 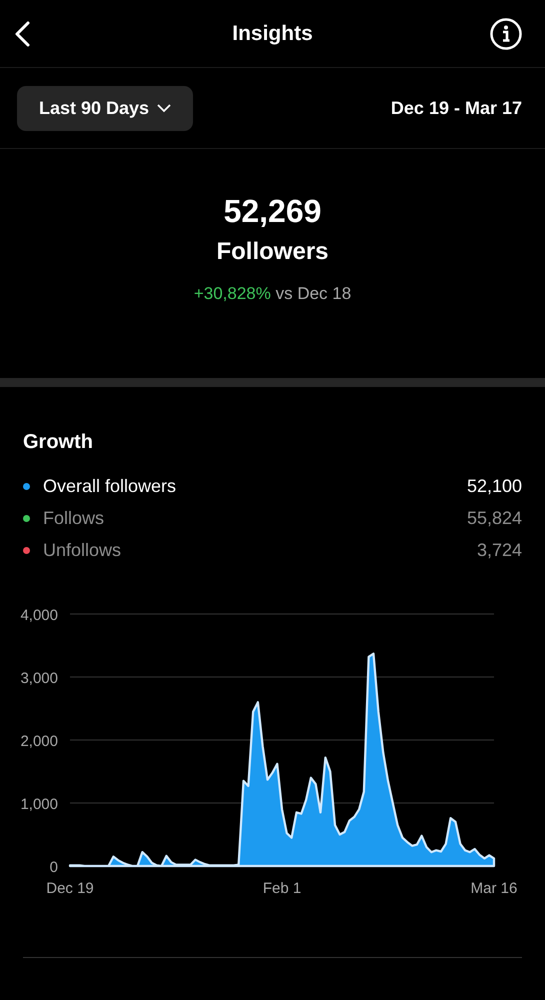 What do you see at coordinates (70, 888) in the screenshot?
I see `axis-label: Dec 19` at bounding box center [70, 888].